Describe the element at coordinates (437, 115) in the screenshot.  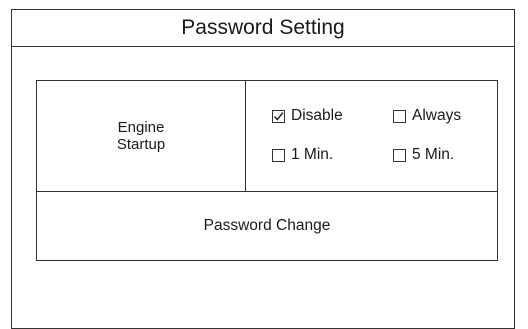
I see `option-always-label: Always` at that location.